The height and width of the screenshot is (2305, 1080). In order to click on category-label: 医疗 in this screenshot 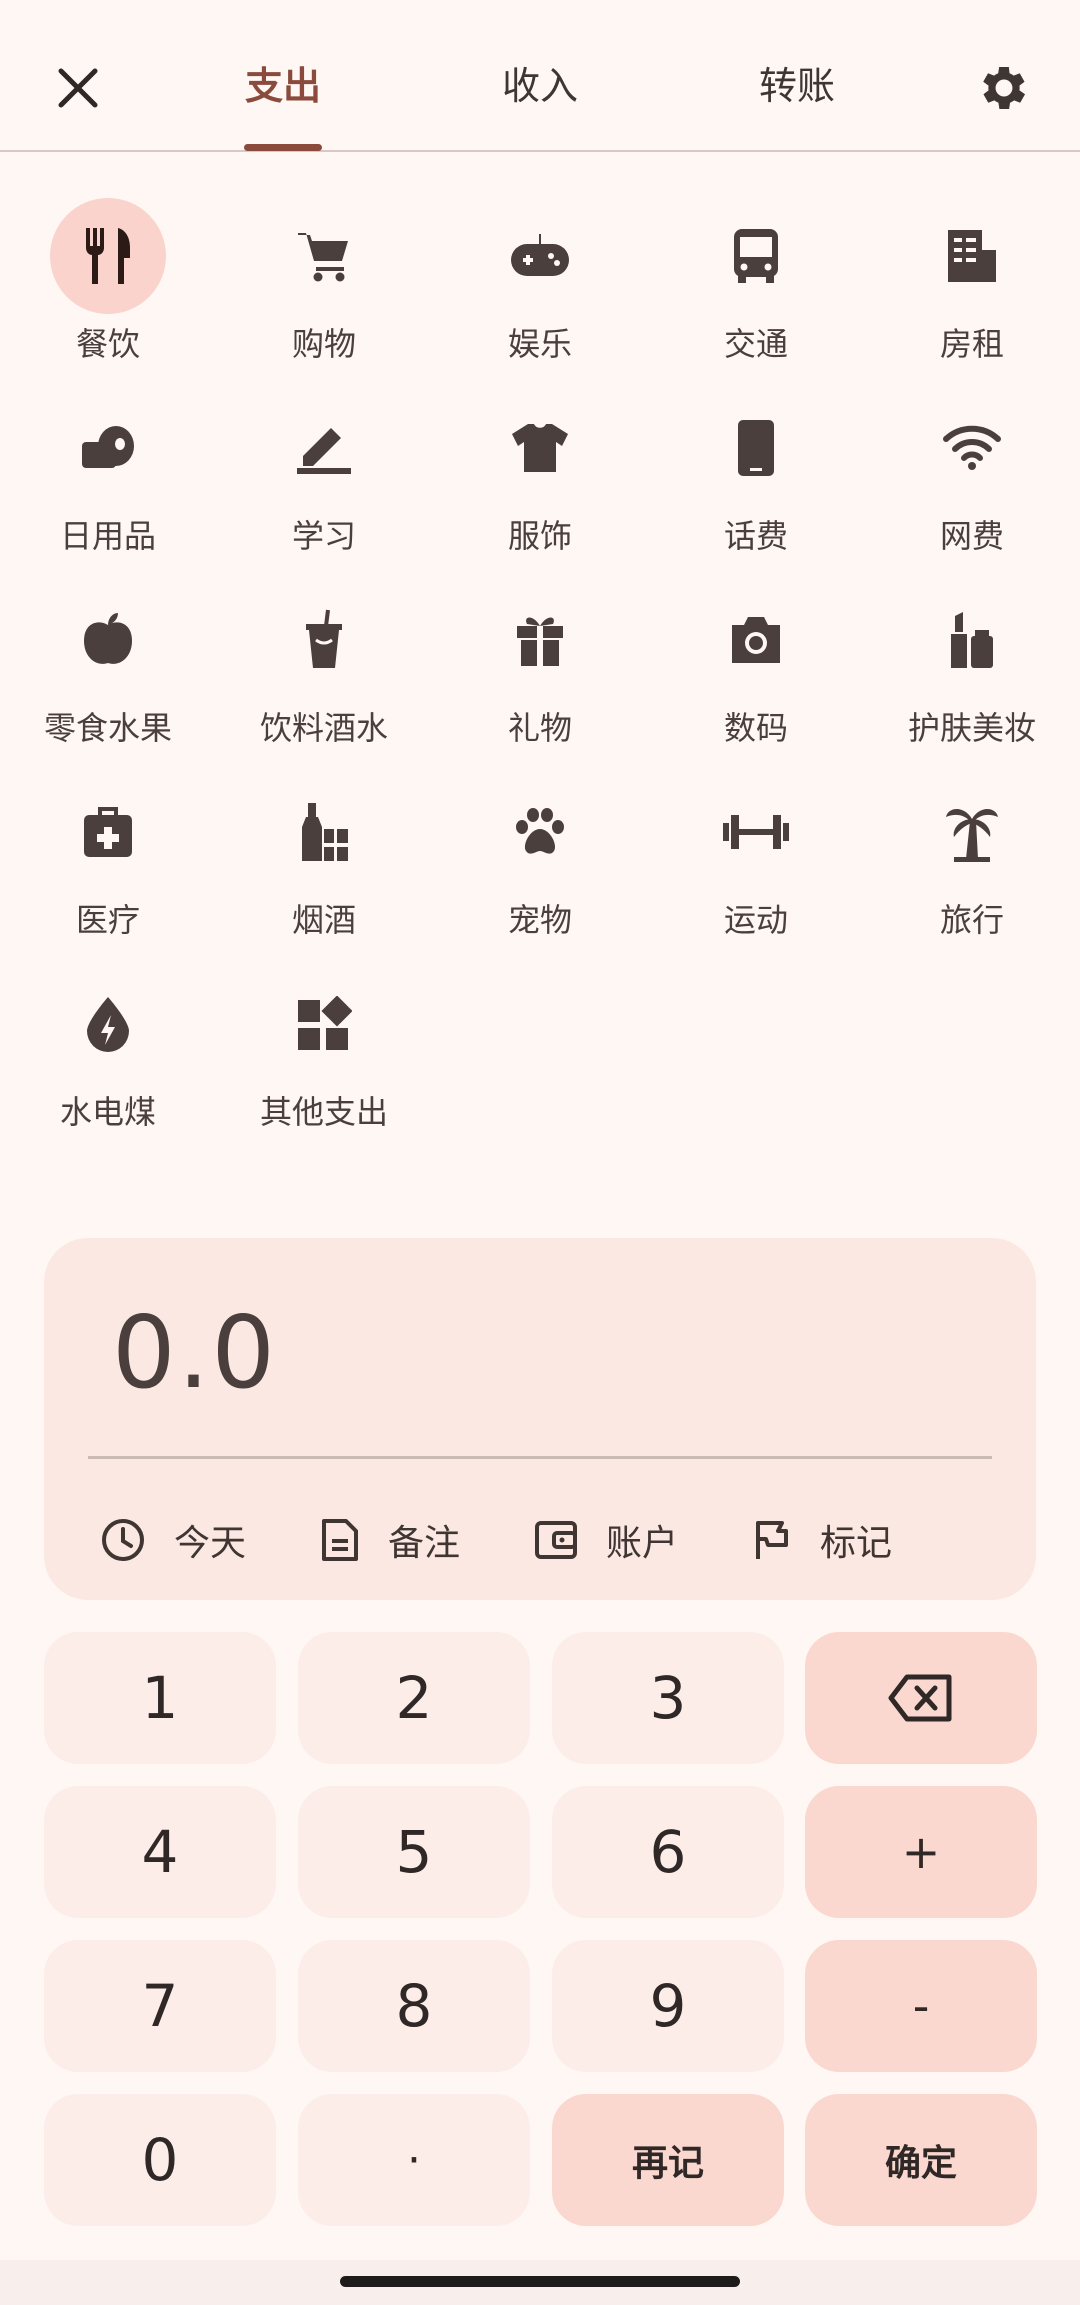, I will do `click(107, 920)`.